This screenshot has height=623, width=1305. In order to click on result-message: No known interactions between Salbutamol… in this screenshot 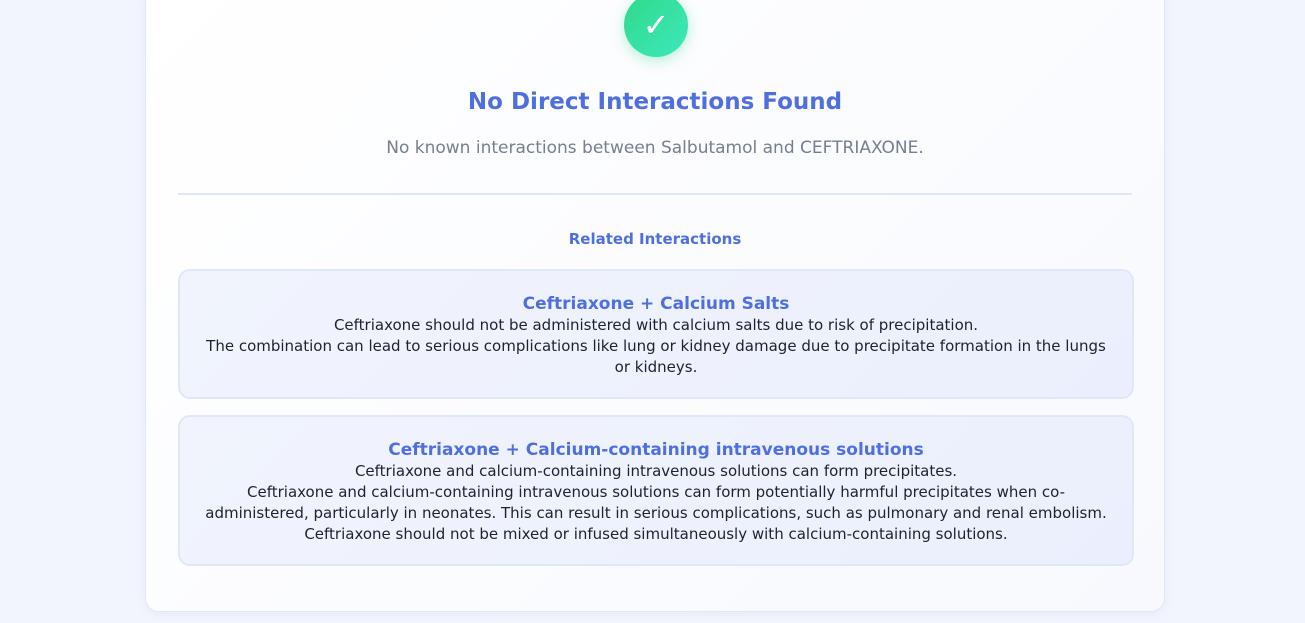, I will do `click(655, 148)`.